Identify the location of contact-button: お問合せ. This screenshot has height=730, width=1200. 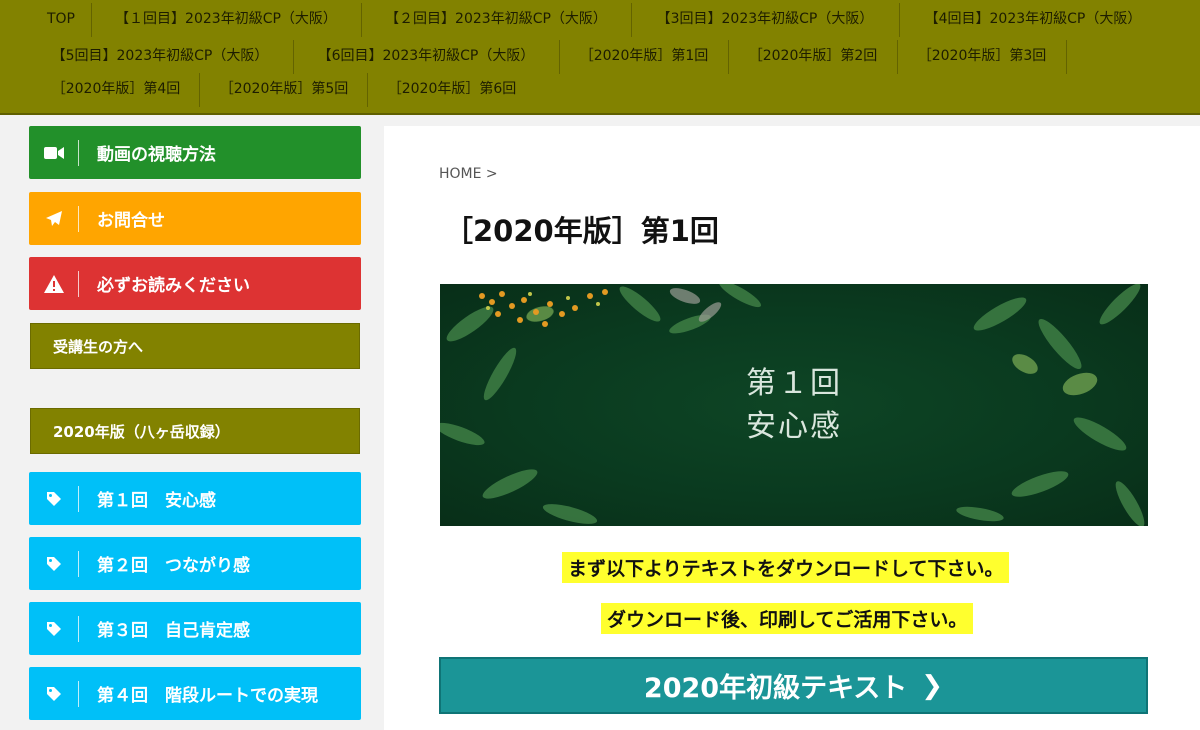
(195, 218).